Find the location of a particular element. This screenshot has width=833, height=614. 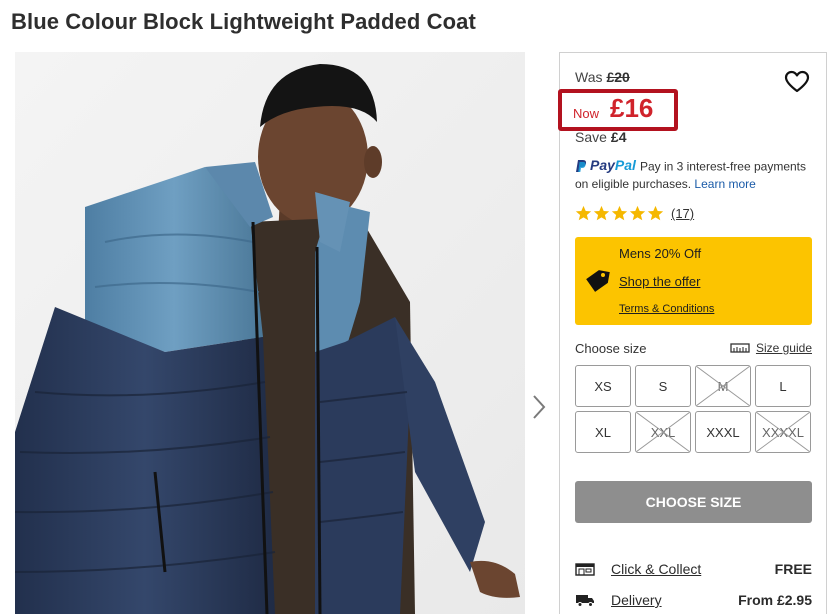

star-rating is located at coordinates (619, 213).